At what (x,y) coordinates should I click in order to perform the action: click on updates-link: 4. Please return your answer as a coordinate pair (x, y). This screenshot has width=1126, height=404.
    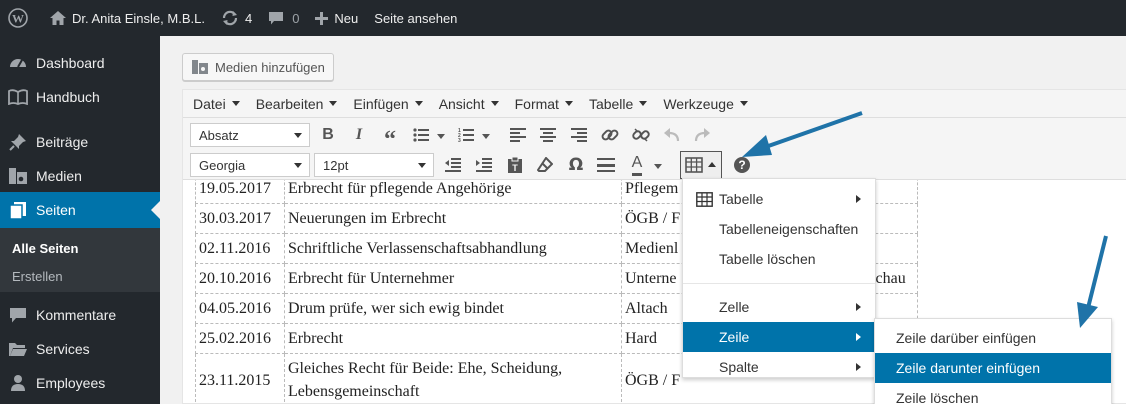
    Looking at the image, I should click on (236, 18).